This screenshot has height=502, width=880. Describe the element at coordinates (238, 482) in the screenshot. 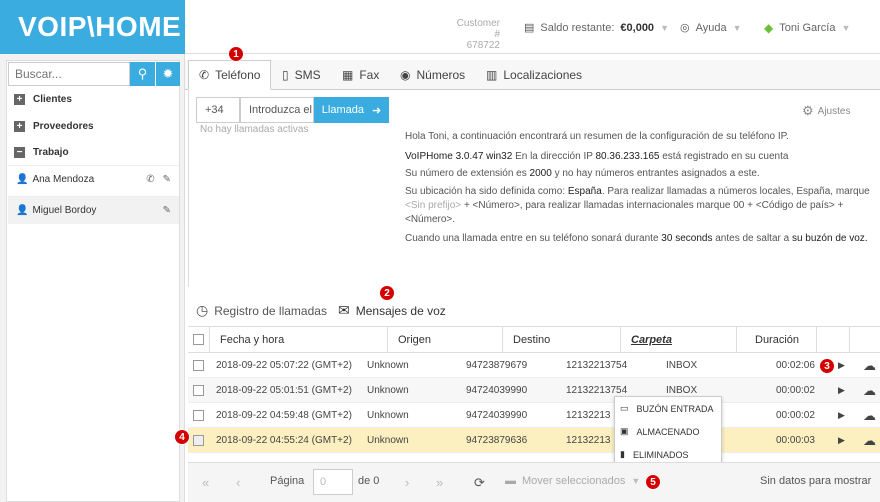

I see `prev-page-icon: ‹` at that location.